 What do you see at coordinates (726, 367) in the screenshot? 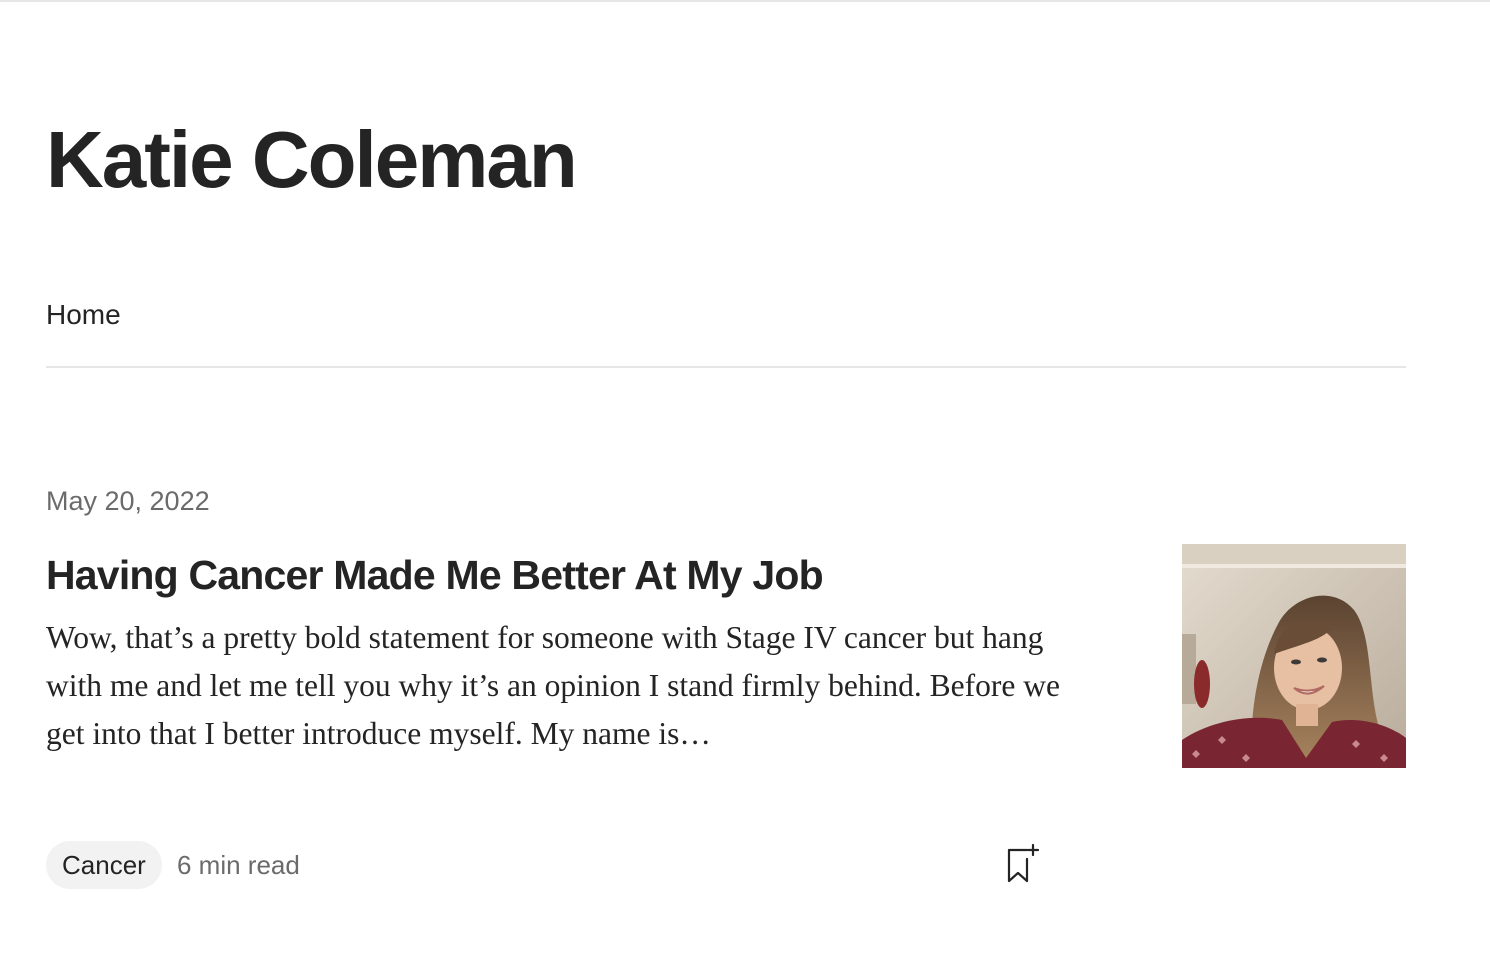
I see `nav-divider` at bounding box center [726, 367].